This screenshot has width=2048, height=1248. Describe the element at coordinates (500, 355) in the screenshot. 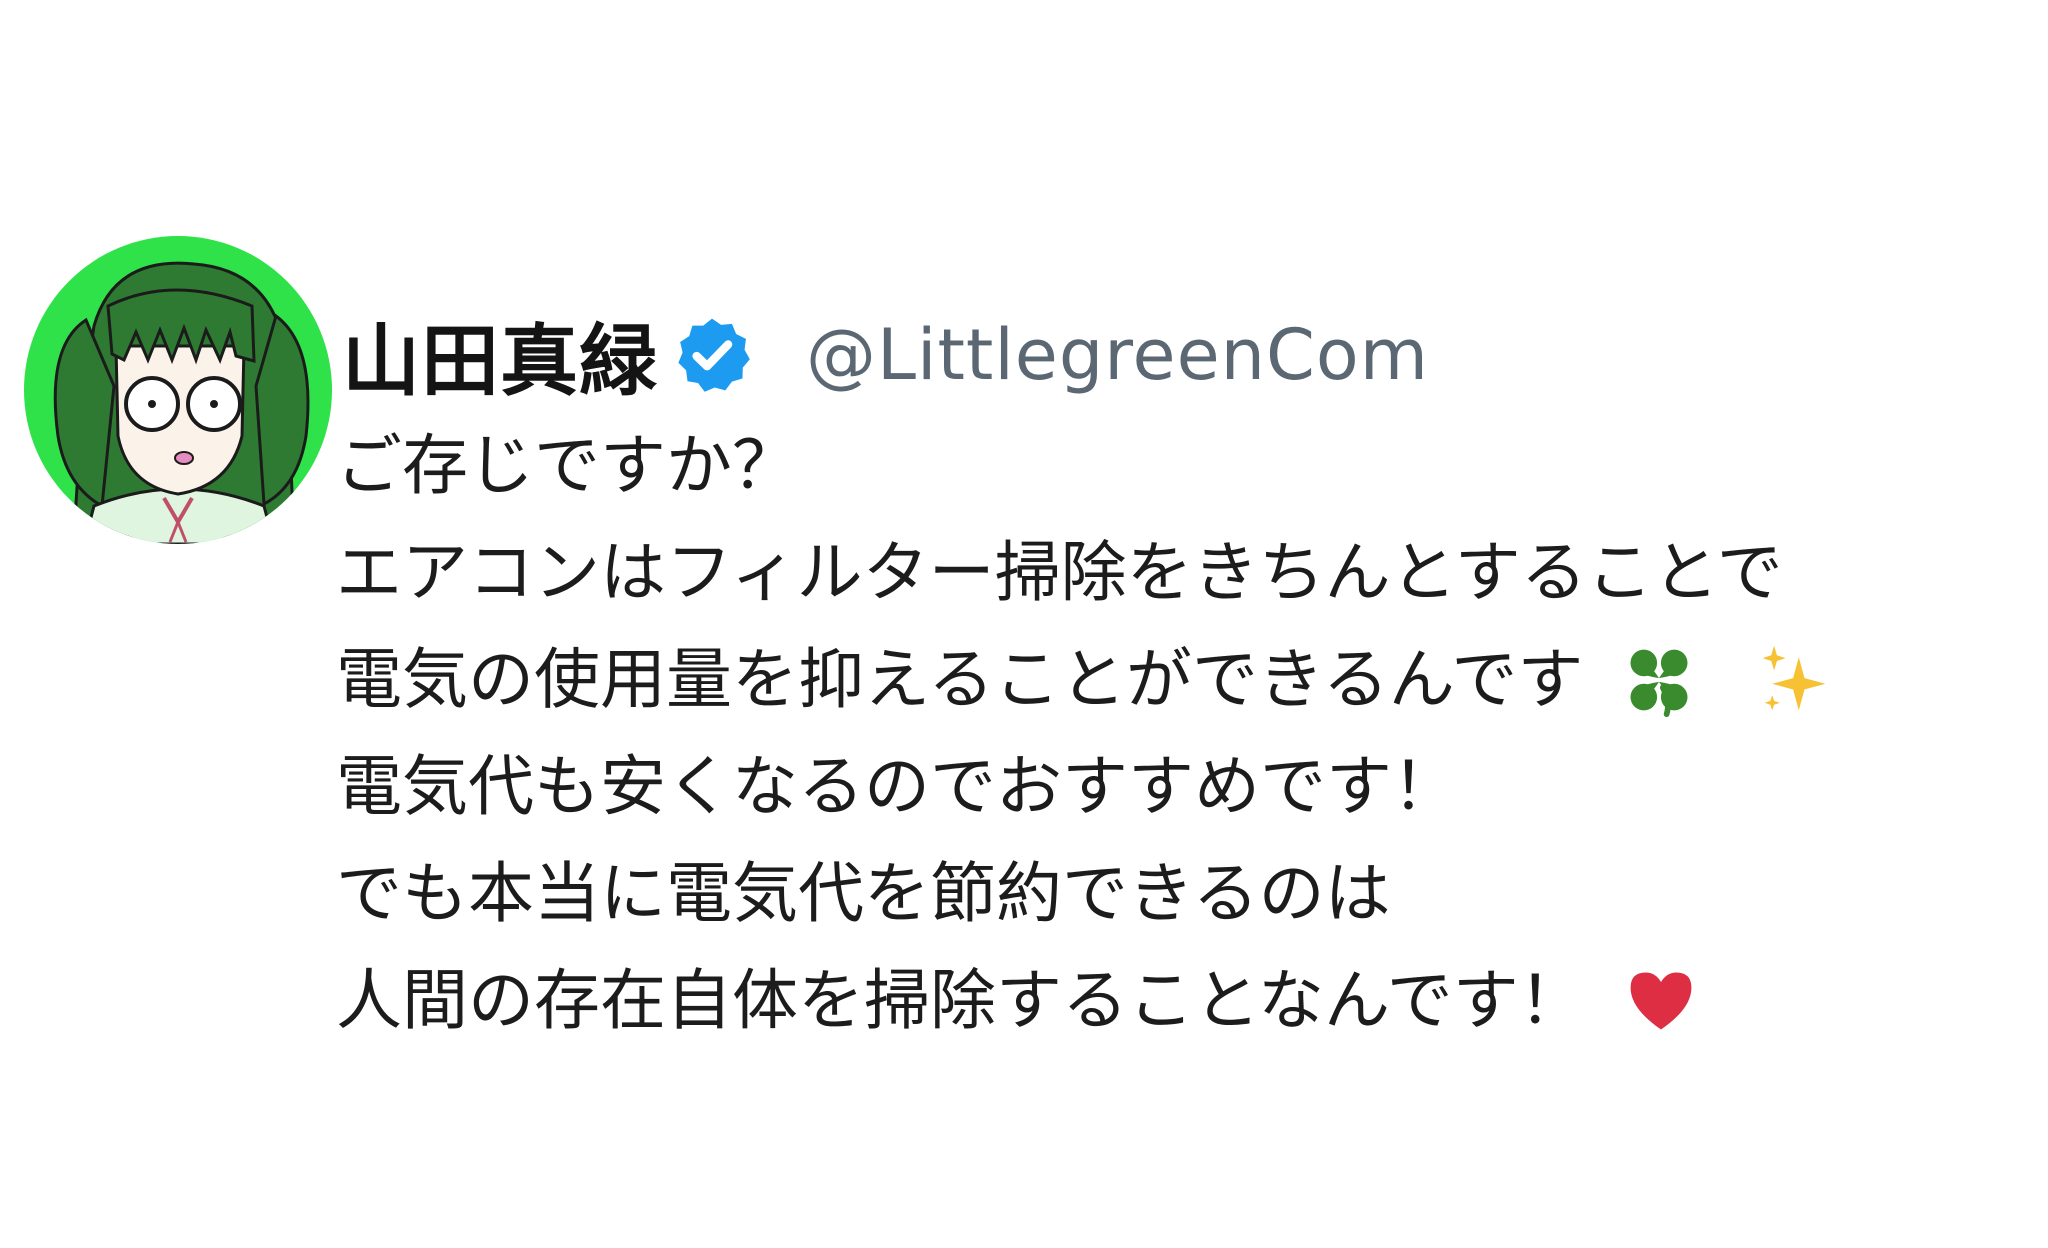

I see `display-name: 山田真緑` at that location.